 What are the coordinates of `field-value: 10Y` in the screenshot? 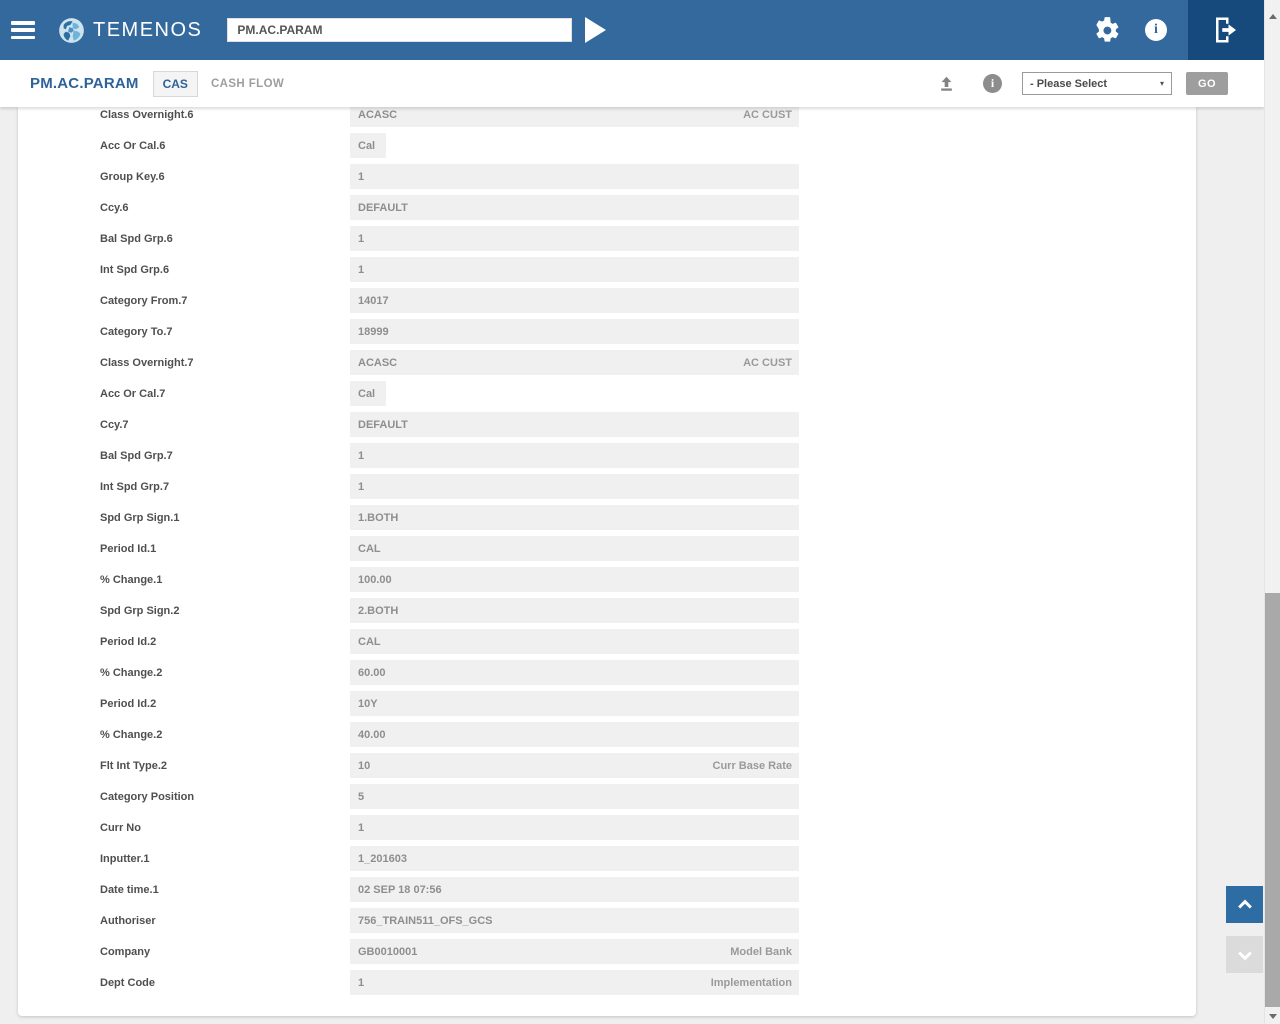 It's located at (368, 703).